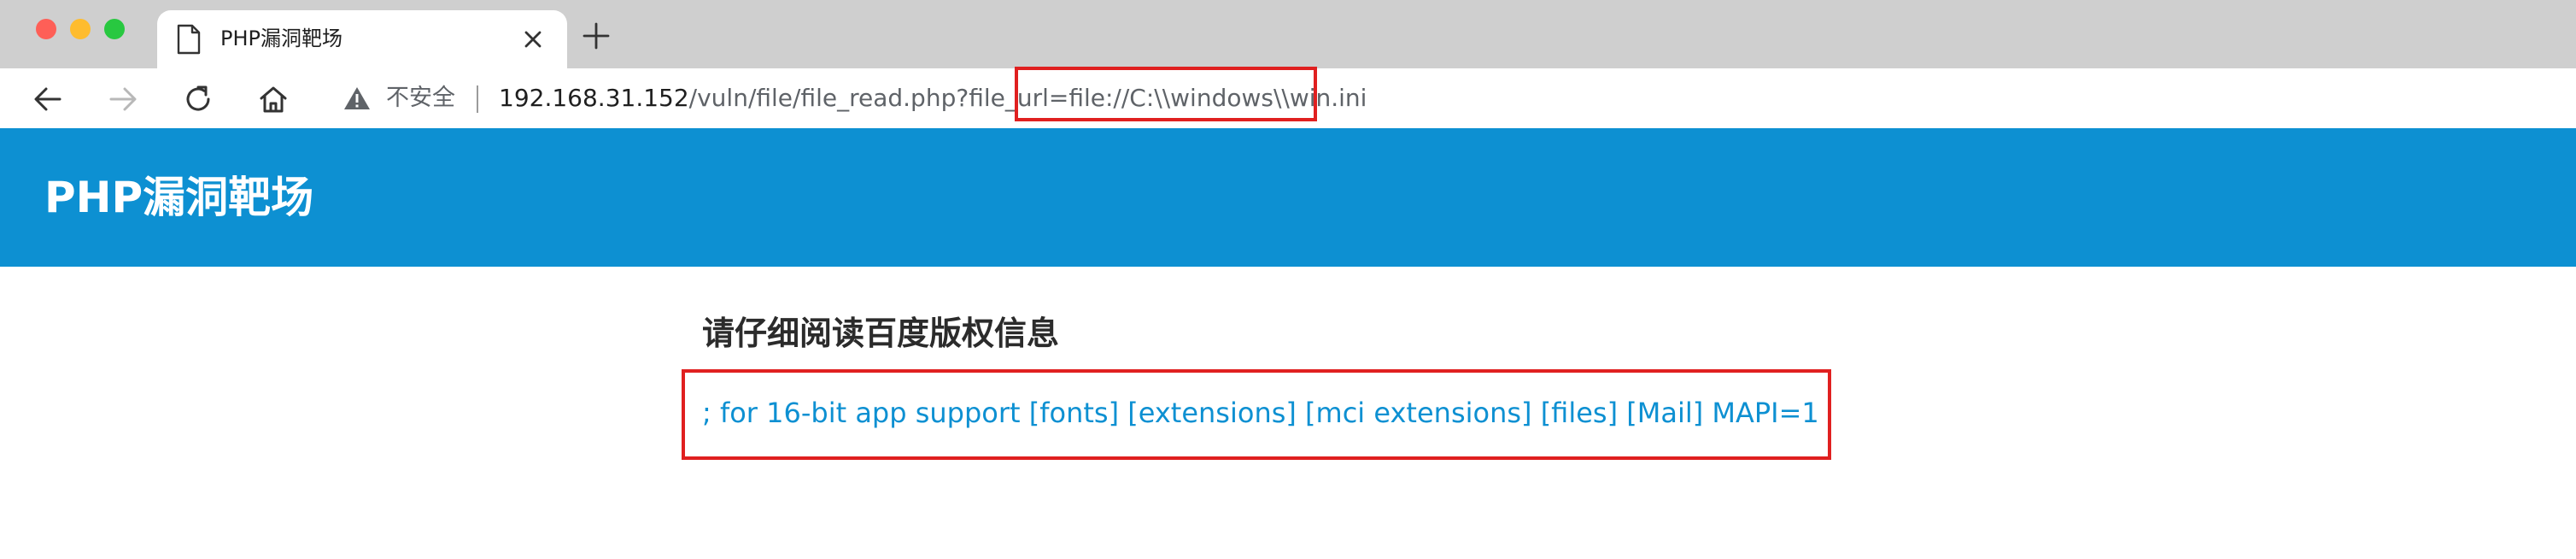 This screenshot has width=2576, height=559. I want to click on address-divider, so click(477, 99).